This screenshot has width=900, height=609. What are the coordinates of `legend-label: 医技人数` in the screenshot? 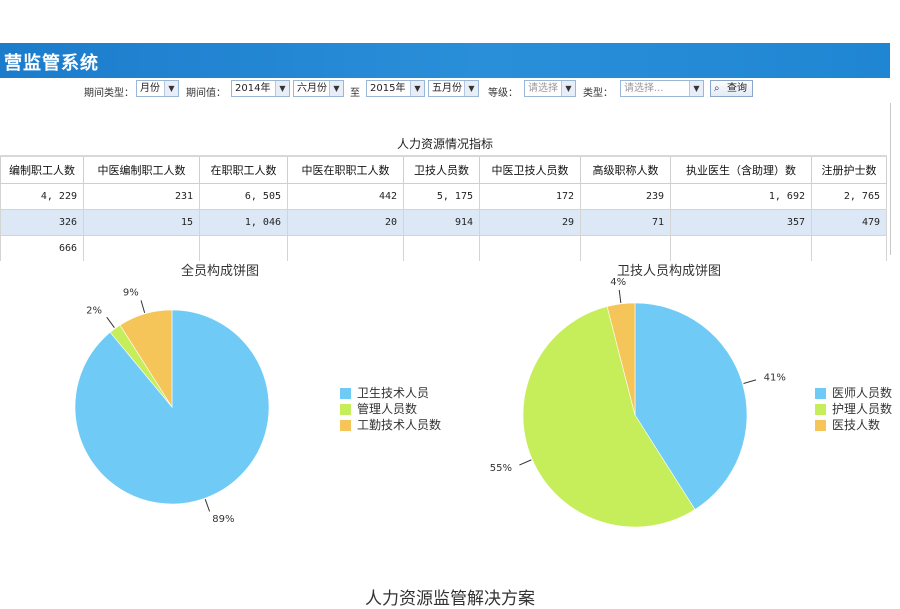 It's located at (856, 425).